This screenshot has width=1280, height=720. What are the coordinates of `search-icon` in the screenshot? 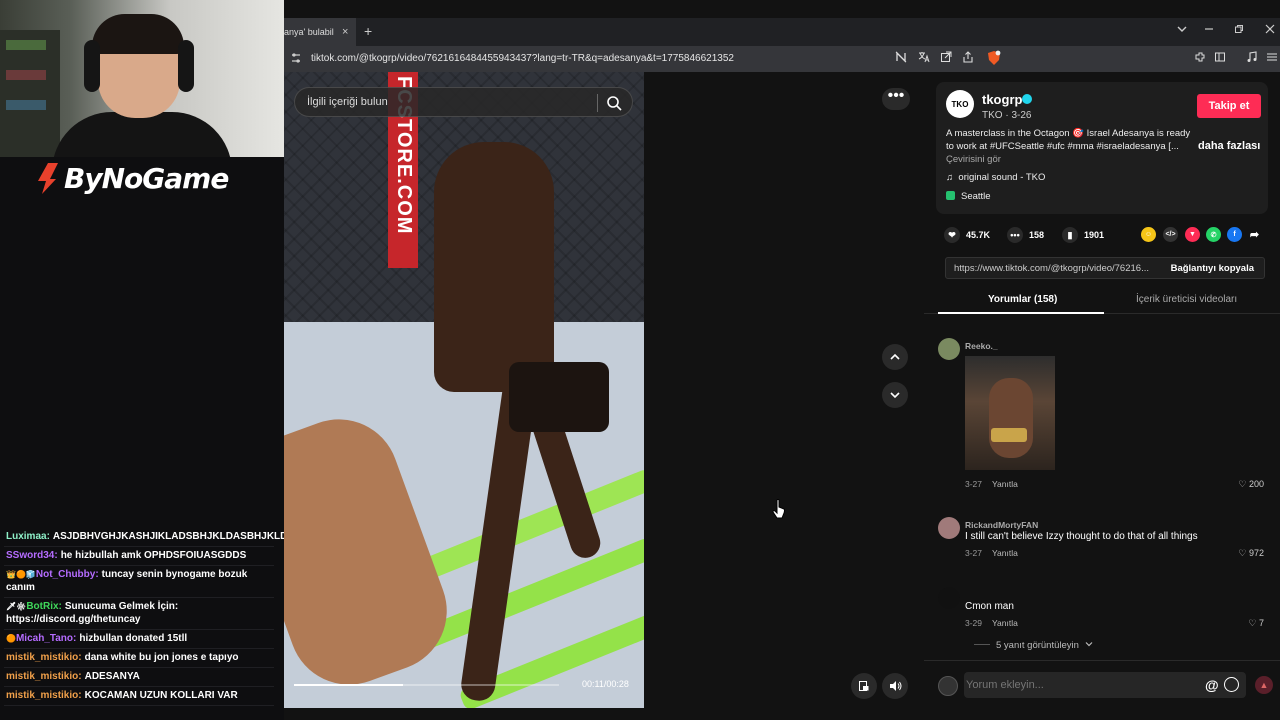 It's located at (614, 103).